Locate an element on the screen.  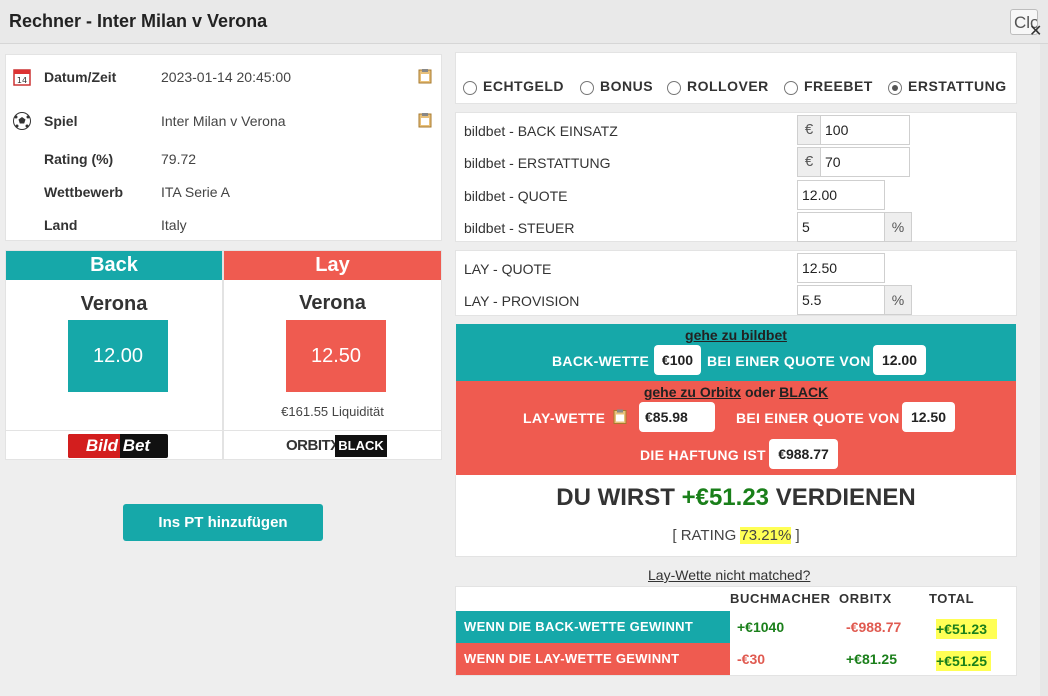
tax-input: 5 is located at coordinates (841, 227).